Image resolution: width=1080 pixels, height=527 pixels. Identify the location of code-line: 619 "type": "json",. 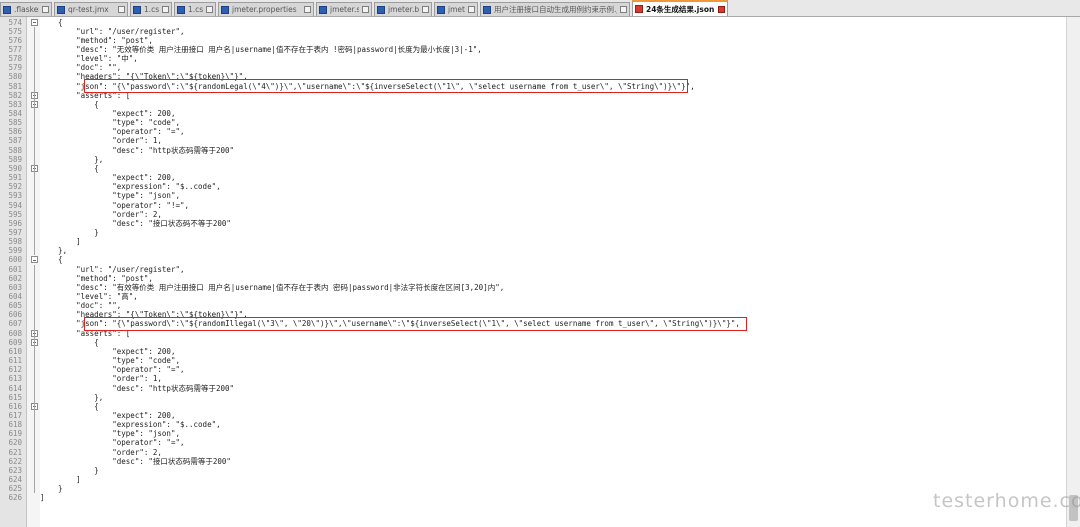
(537, 433).